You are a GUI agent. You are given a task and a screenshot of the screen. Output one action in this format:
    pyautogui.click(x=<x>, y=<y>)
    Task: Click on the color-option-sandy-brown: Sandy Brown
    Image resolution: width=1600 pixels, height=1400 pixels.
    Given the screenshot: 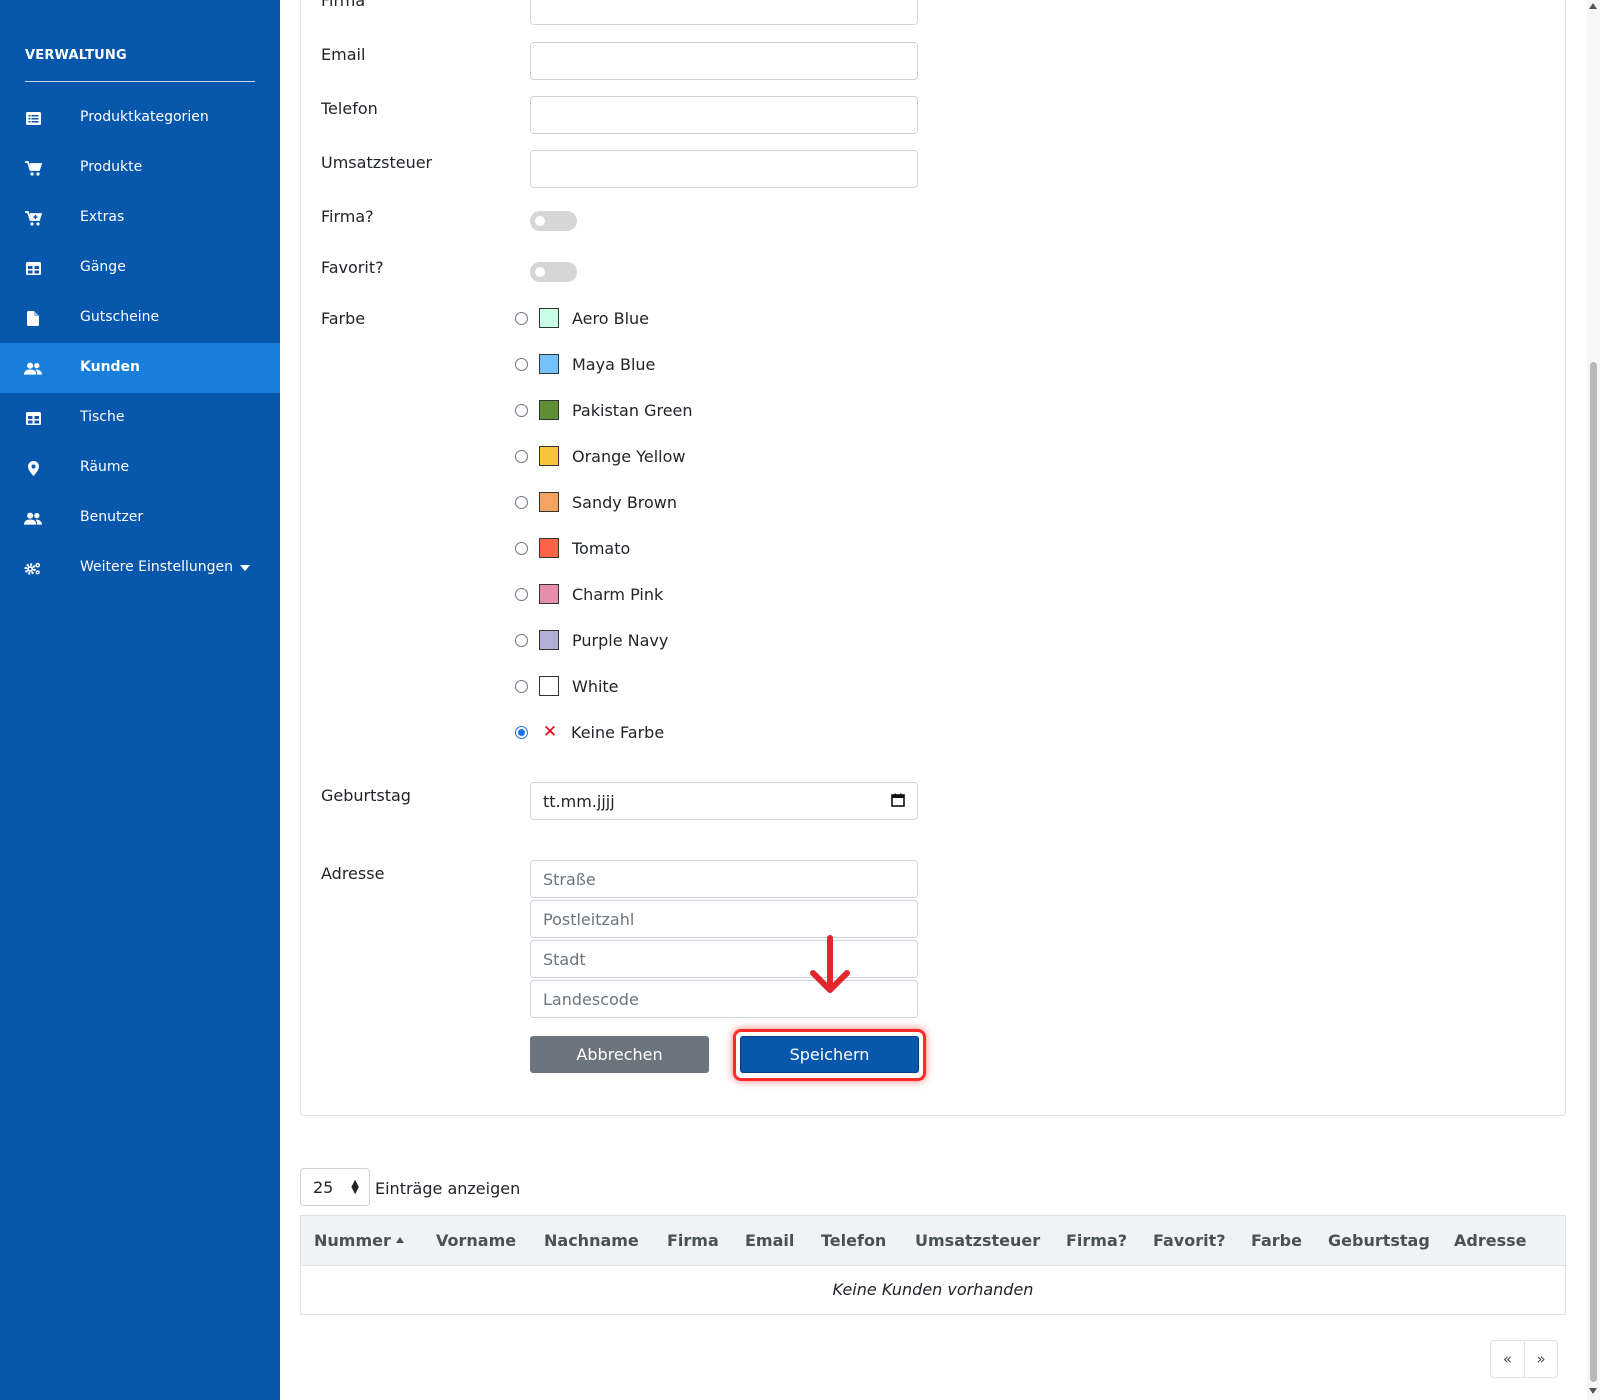 What is the action you would take?
    pyautogui.click(x=596, y=502)
    